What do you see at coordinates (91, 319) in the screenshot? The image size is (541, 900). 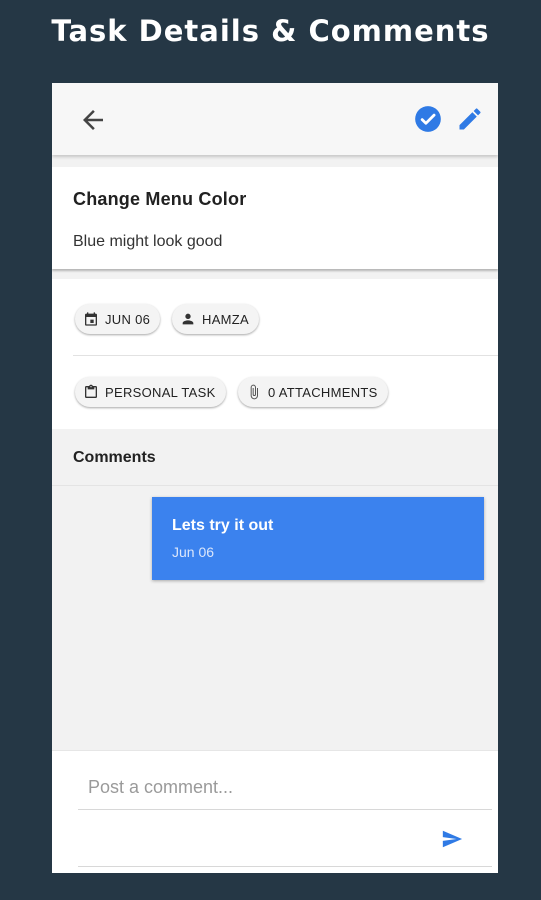 I see `calendar-icon` at bounding box center [91, 319].